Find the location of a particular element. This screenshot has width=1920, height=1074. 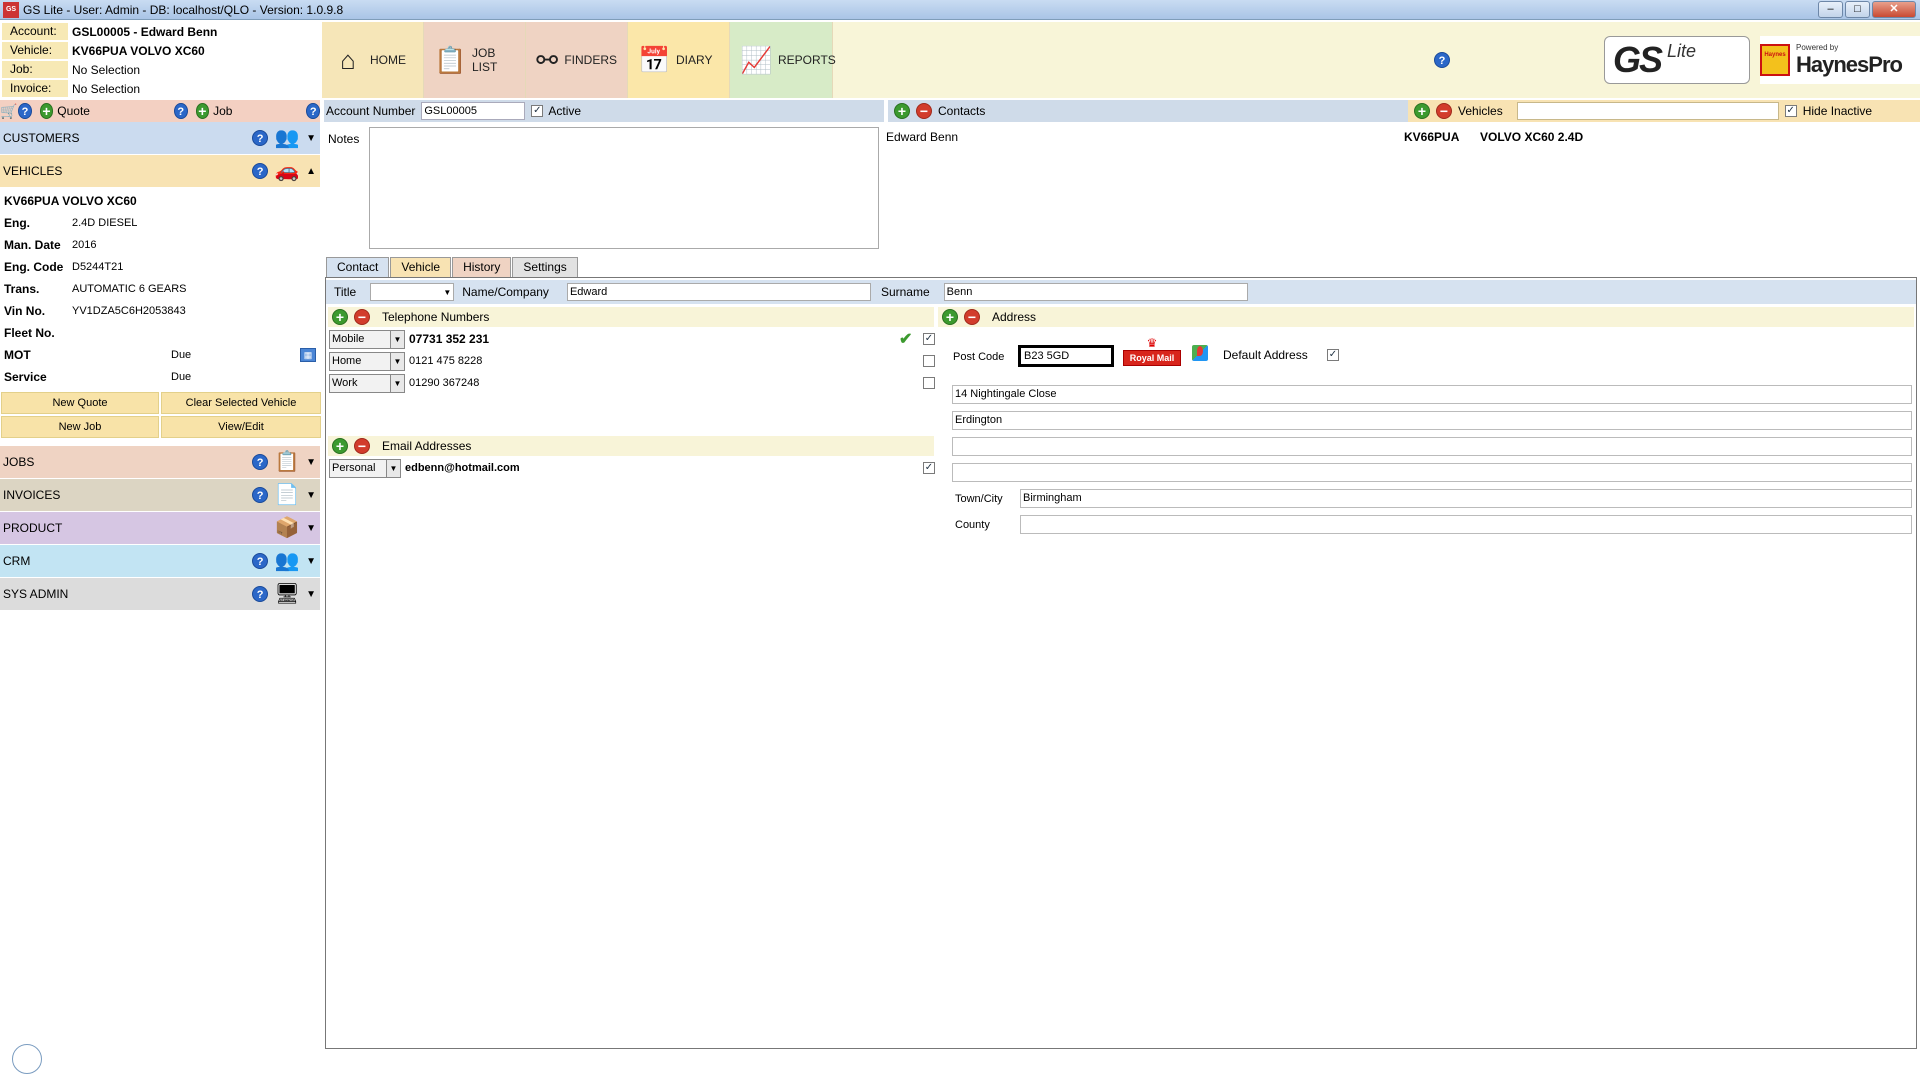

address-line-2: Erdington is located at coordinates (1432, 420).